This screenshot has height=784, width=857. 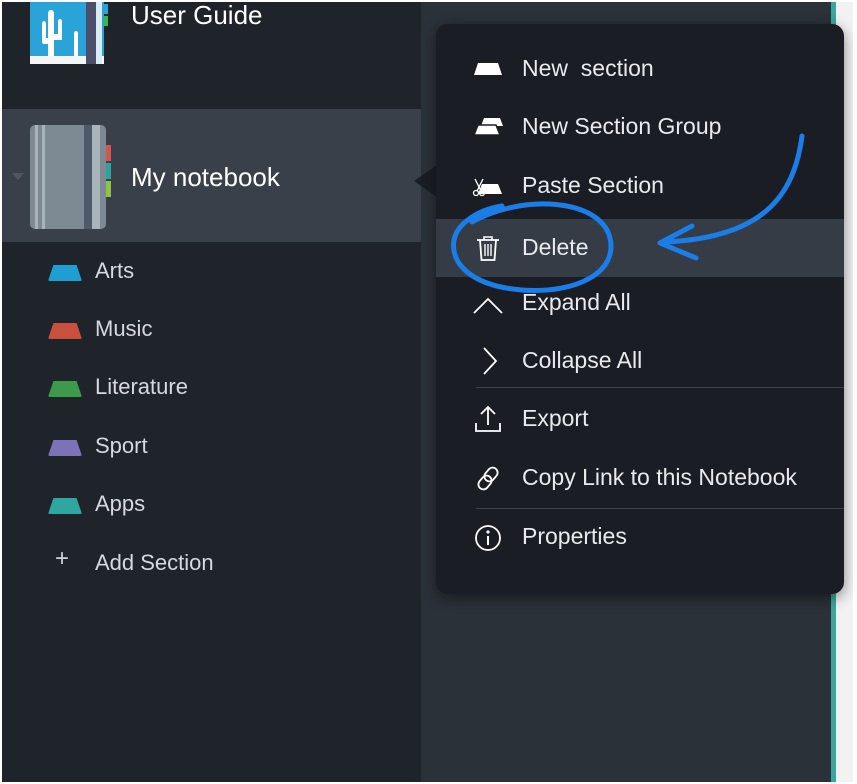 What do you see at coordinates (154, 562) in the screenshot?
I see `add-section-label: Add Section` at bounding box center [154, 562].